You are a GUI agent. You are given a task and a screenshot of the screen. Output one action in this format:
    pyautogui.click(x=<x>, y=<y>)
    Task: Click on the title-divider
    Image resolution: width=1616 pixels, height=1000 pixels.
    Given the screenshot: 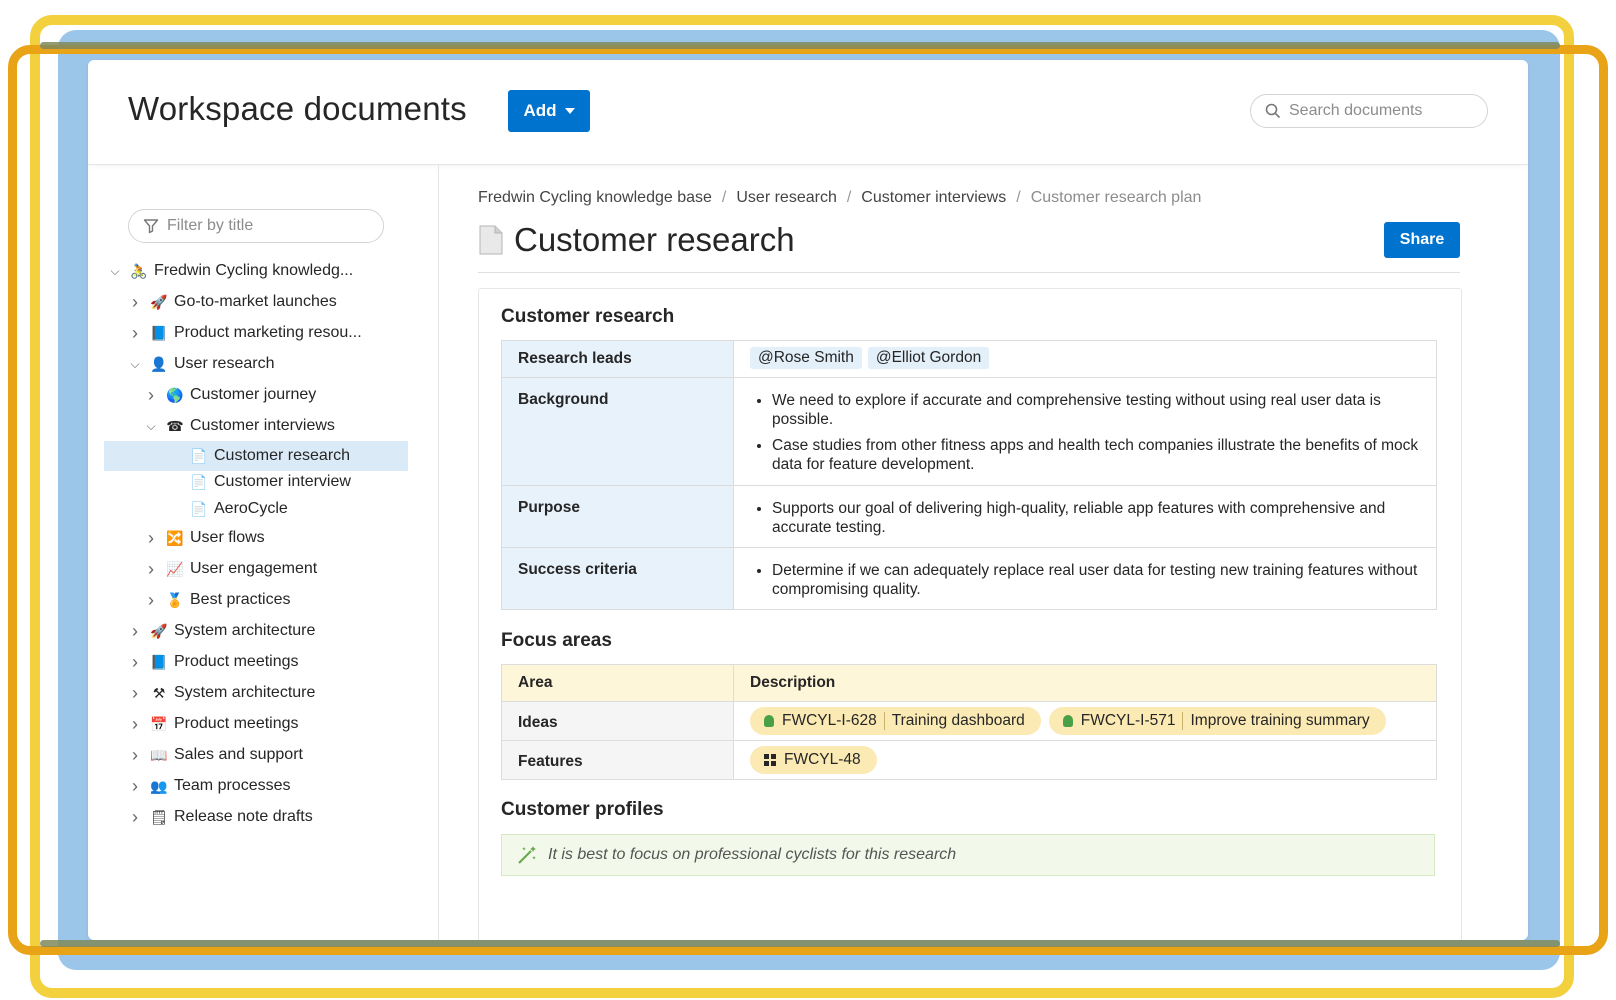 What is the action you would take?
    pyautogui.click(x=969, y=272)
    